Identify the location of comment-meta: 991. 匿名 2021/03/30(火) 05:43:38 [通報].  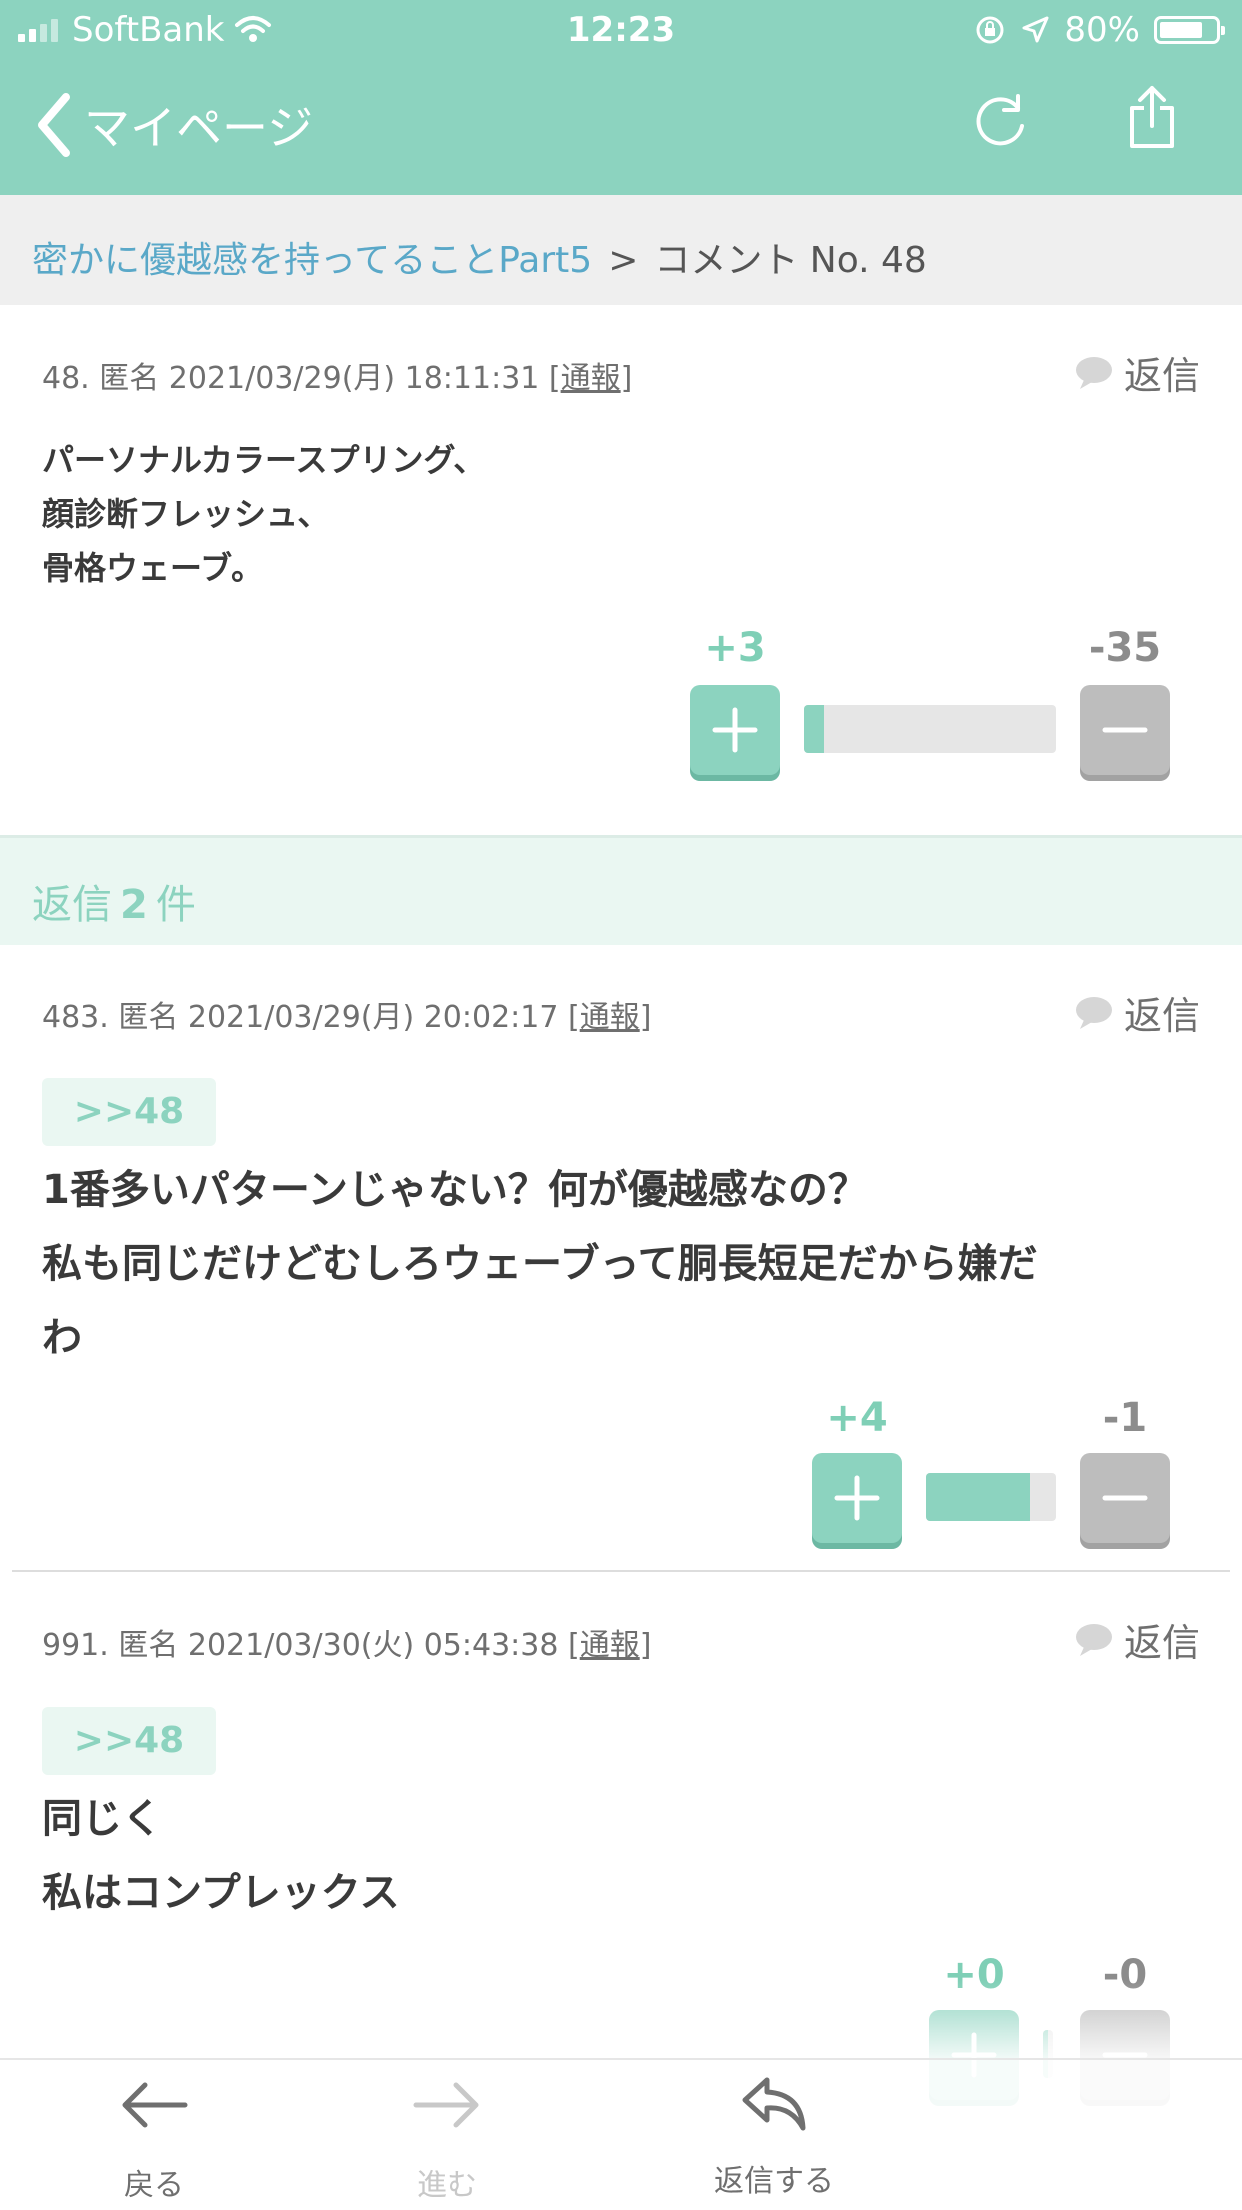
(346, 1642).